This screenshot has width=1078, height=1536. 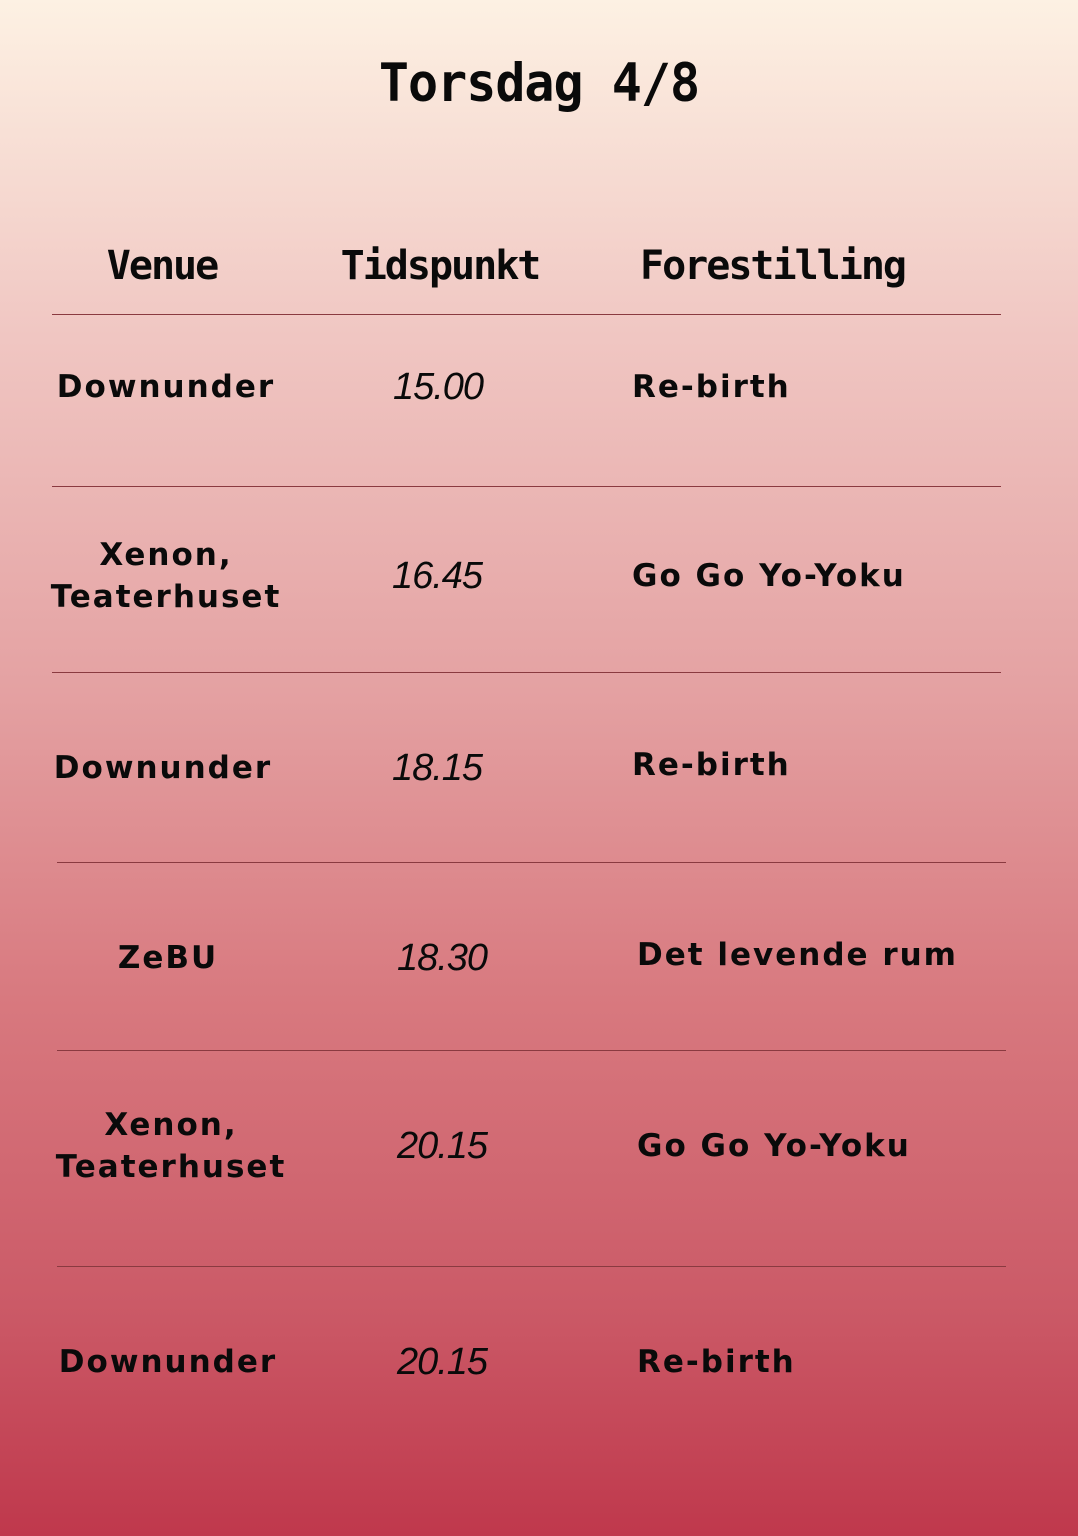 What do you see at coordinates (442, 1145) in the screenshot?
I see `row-5-time: 20.15` at bounding box center [442, 1145].